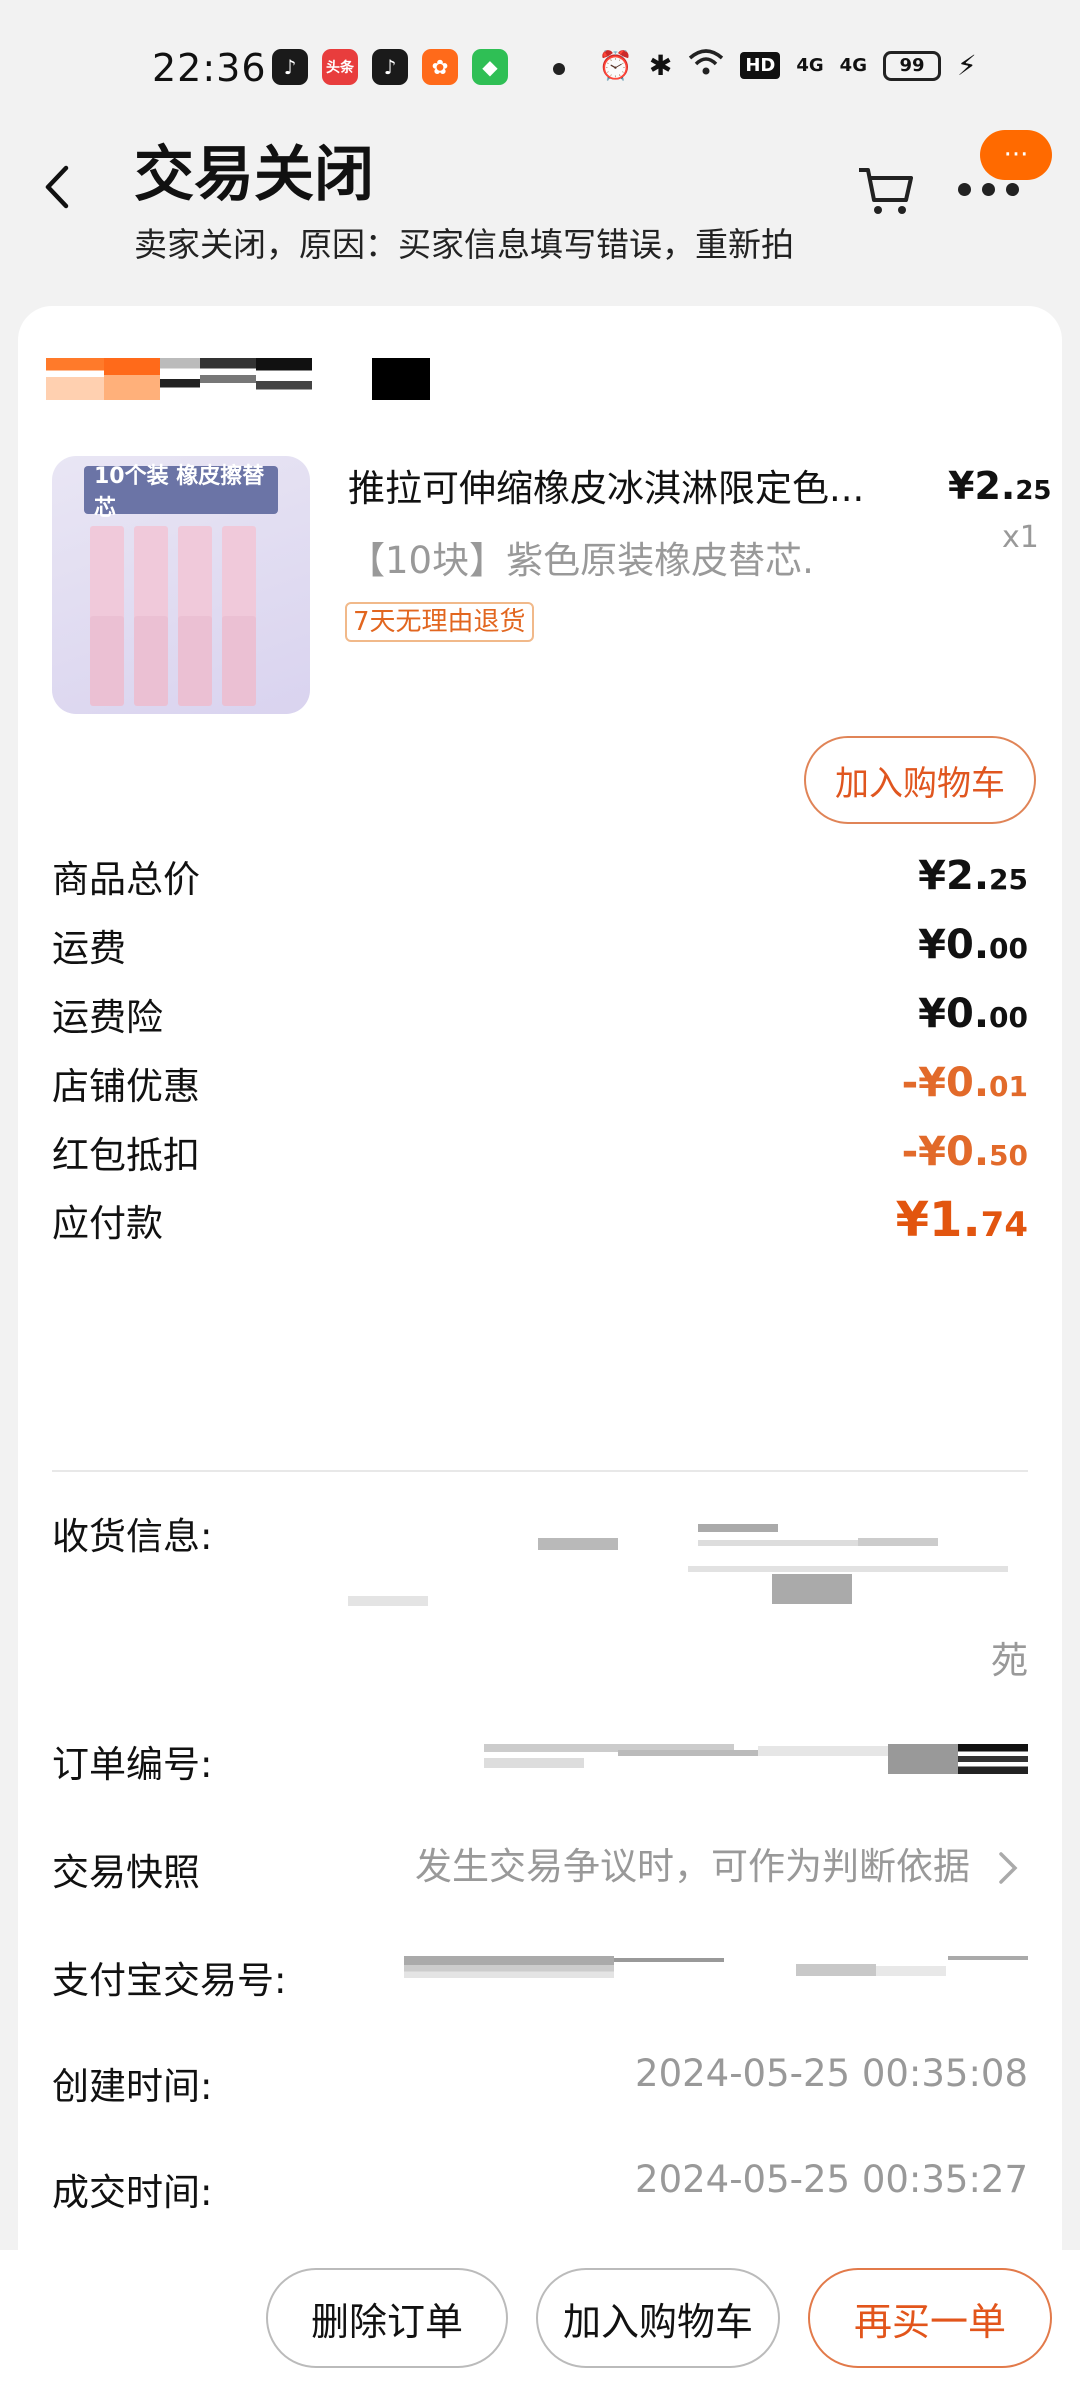 Image resolution: width=1080 pixels, height=2400 pixels. What do you see at coordinates (831, 2179) in the screenshot?
I see `deal-time-value: 2024-05-25 00:35:27` at bounding box center [831, 2179].